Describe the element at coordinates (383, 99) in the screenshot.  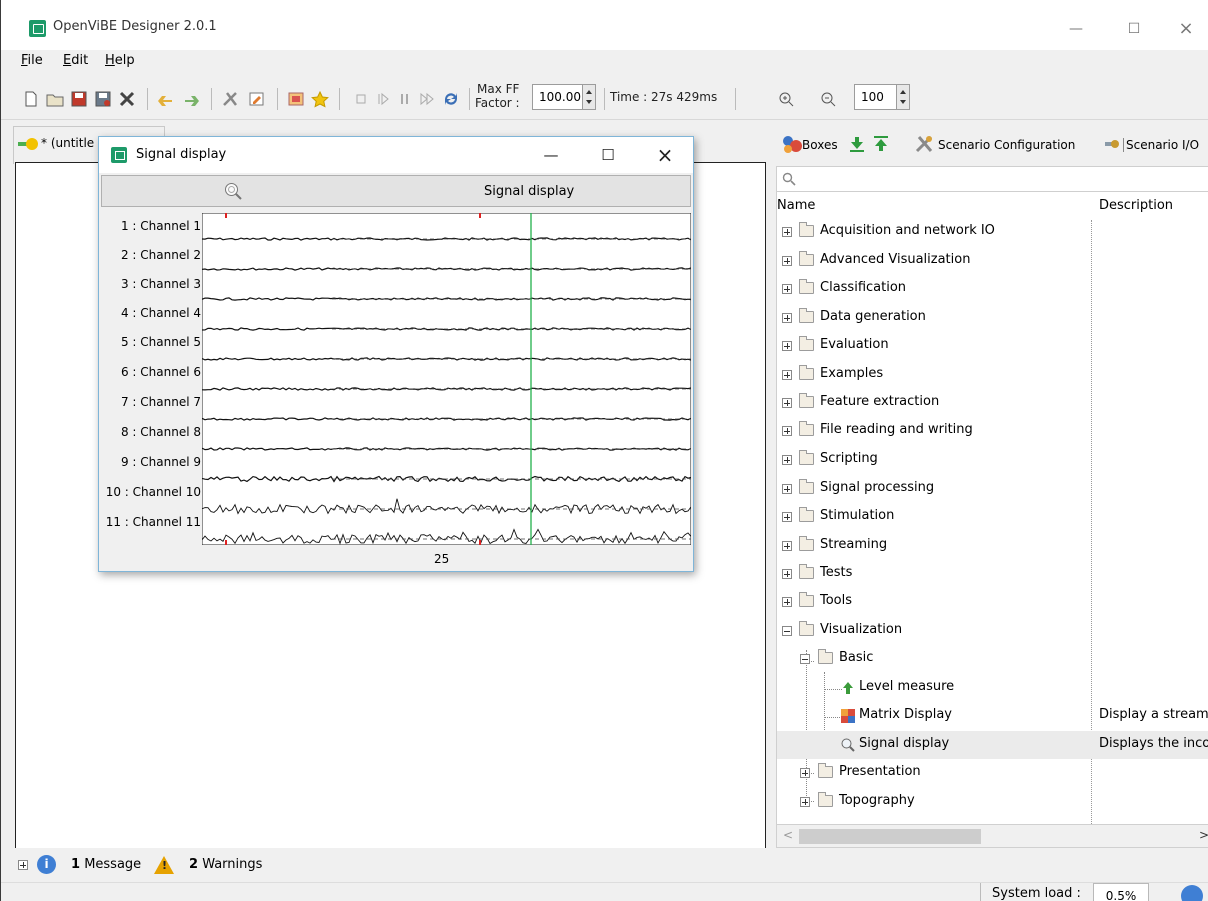
I see `step-icon` at that location.